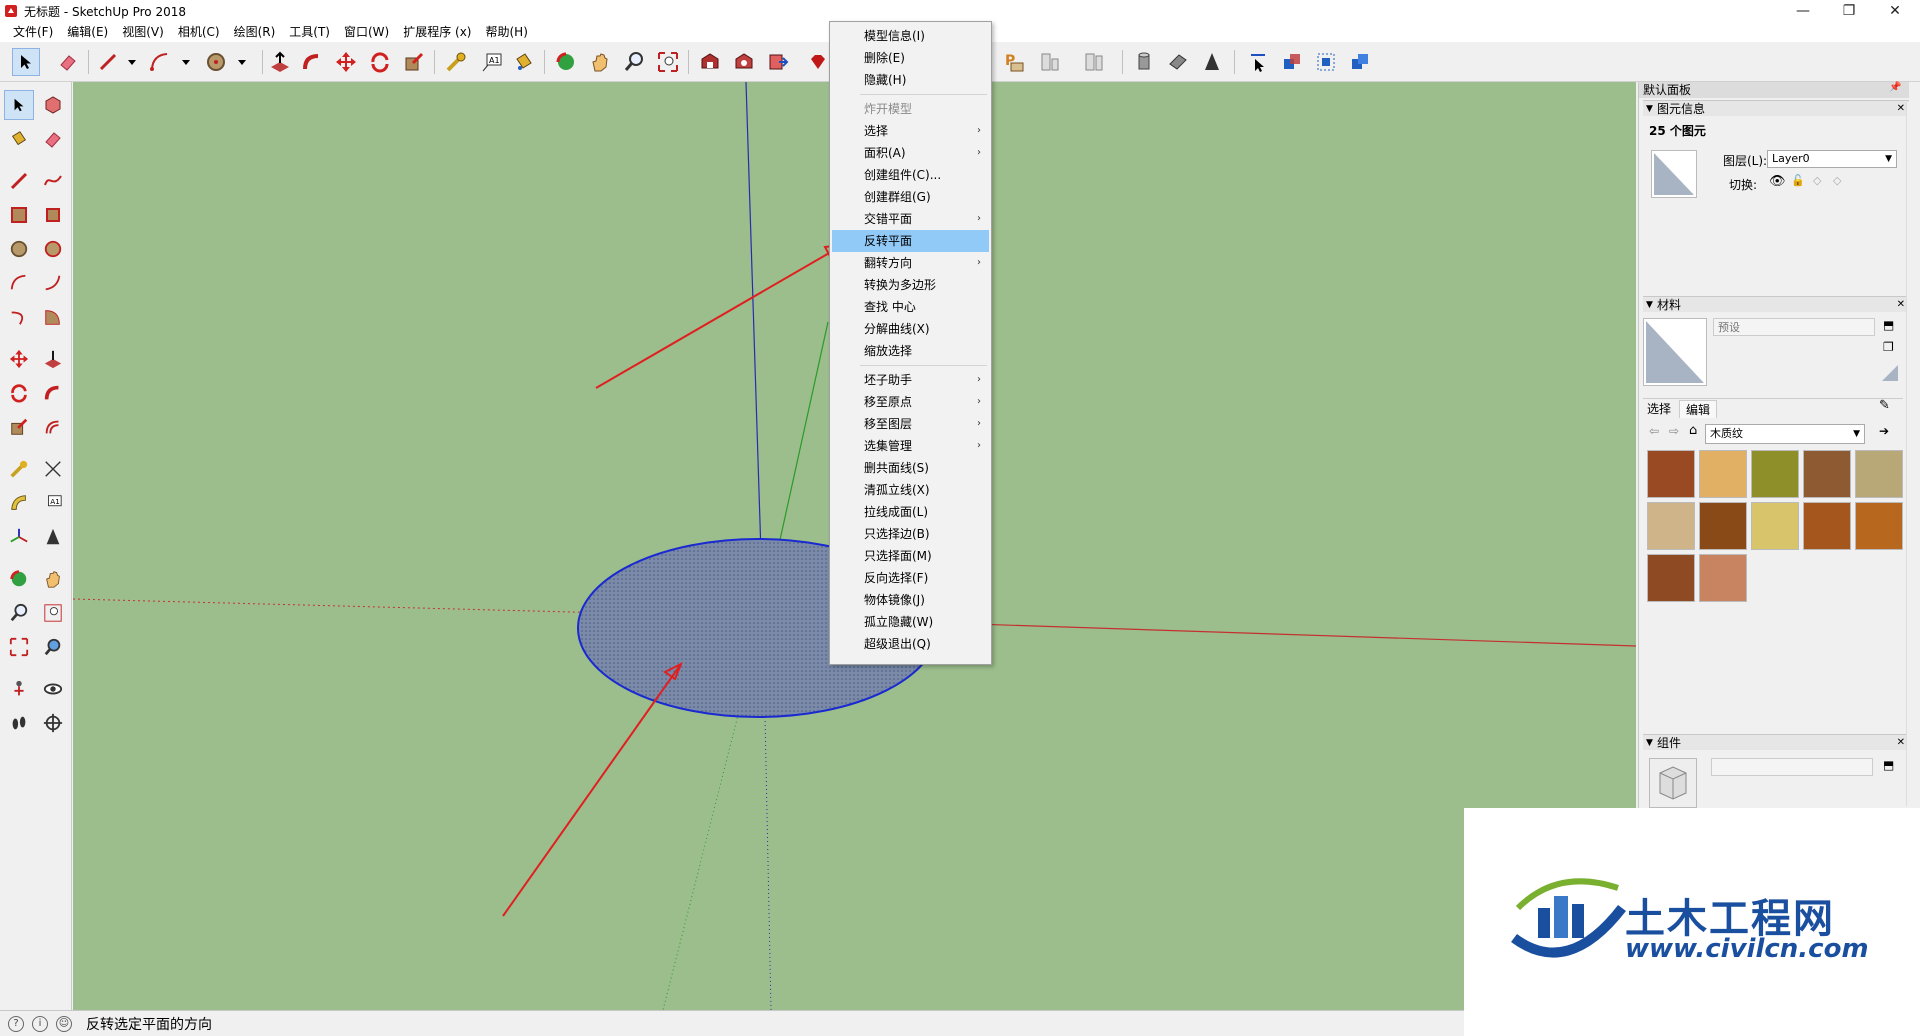  What do you see at coordinates (1895, 87) in the screenshot?
I see `pin-icon: 📌` at bounding box center [1895, 87].